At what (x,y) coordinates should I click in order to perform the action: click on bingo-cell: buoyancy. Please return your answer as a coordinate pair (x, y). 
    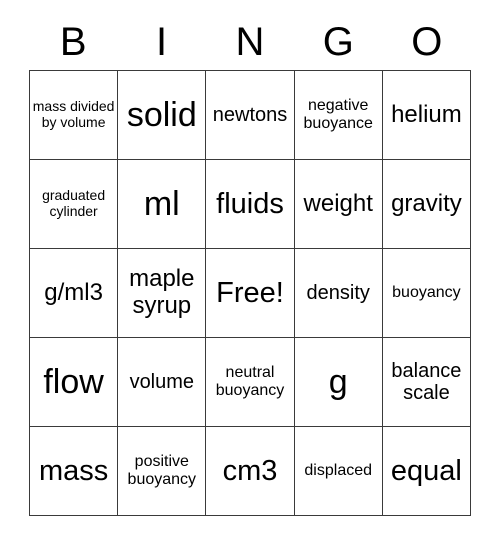
    Looking at the image, I should click on (427, 293).